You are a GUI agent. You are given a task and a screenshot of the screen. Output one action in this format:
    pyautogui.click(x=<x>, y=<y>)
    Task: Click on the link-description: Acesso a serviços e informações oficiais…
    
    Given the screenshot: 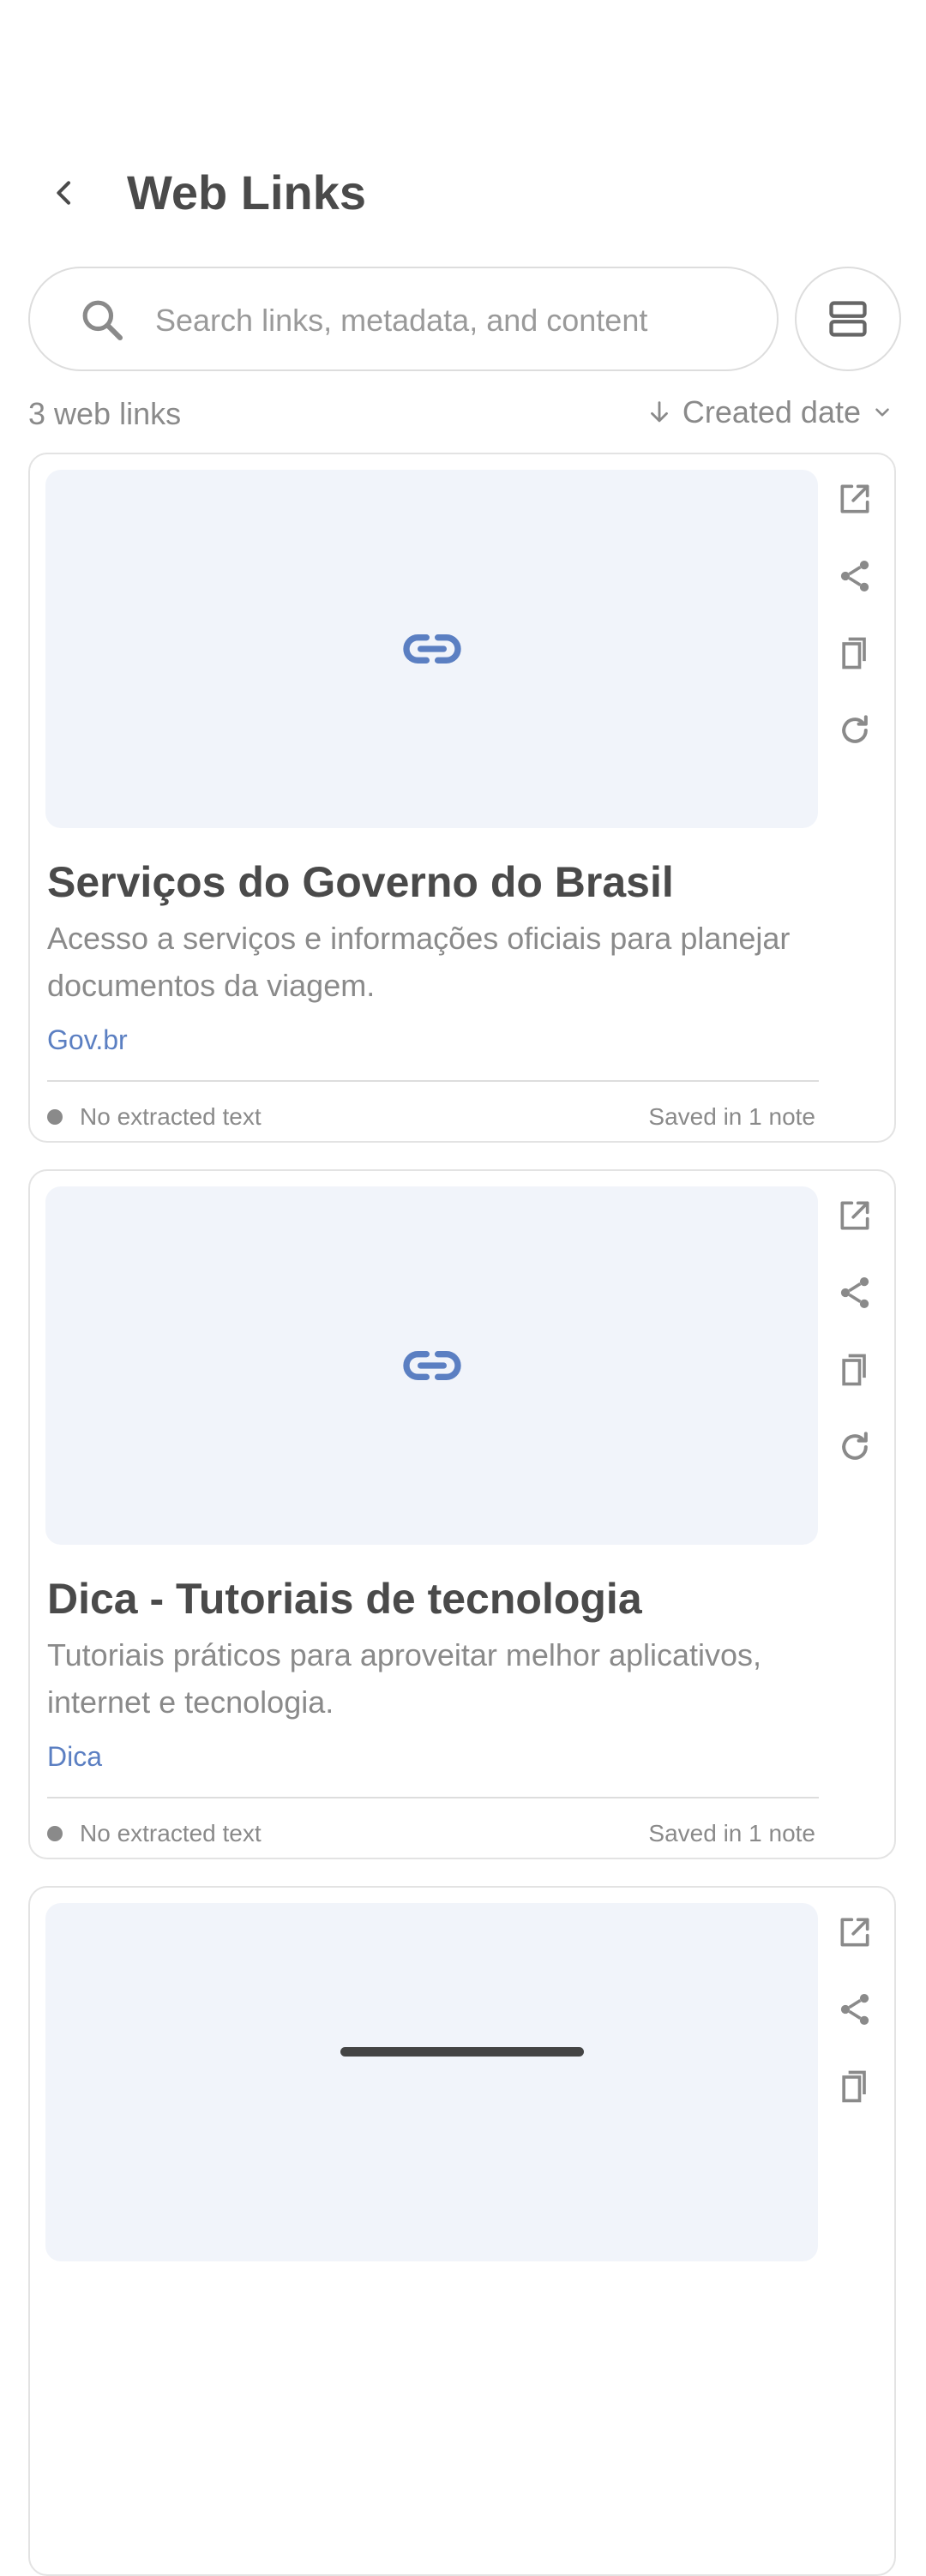 What is the action you would take?
    pyautogui.click(x=419, y=962)
    